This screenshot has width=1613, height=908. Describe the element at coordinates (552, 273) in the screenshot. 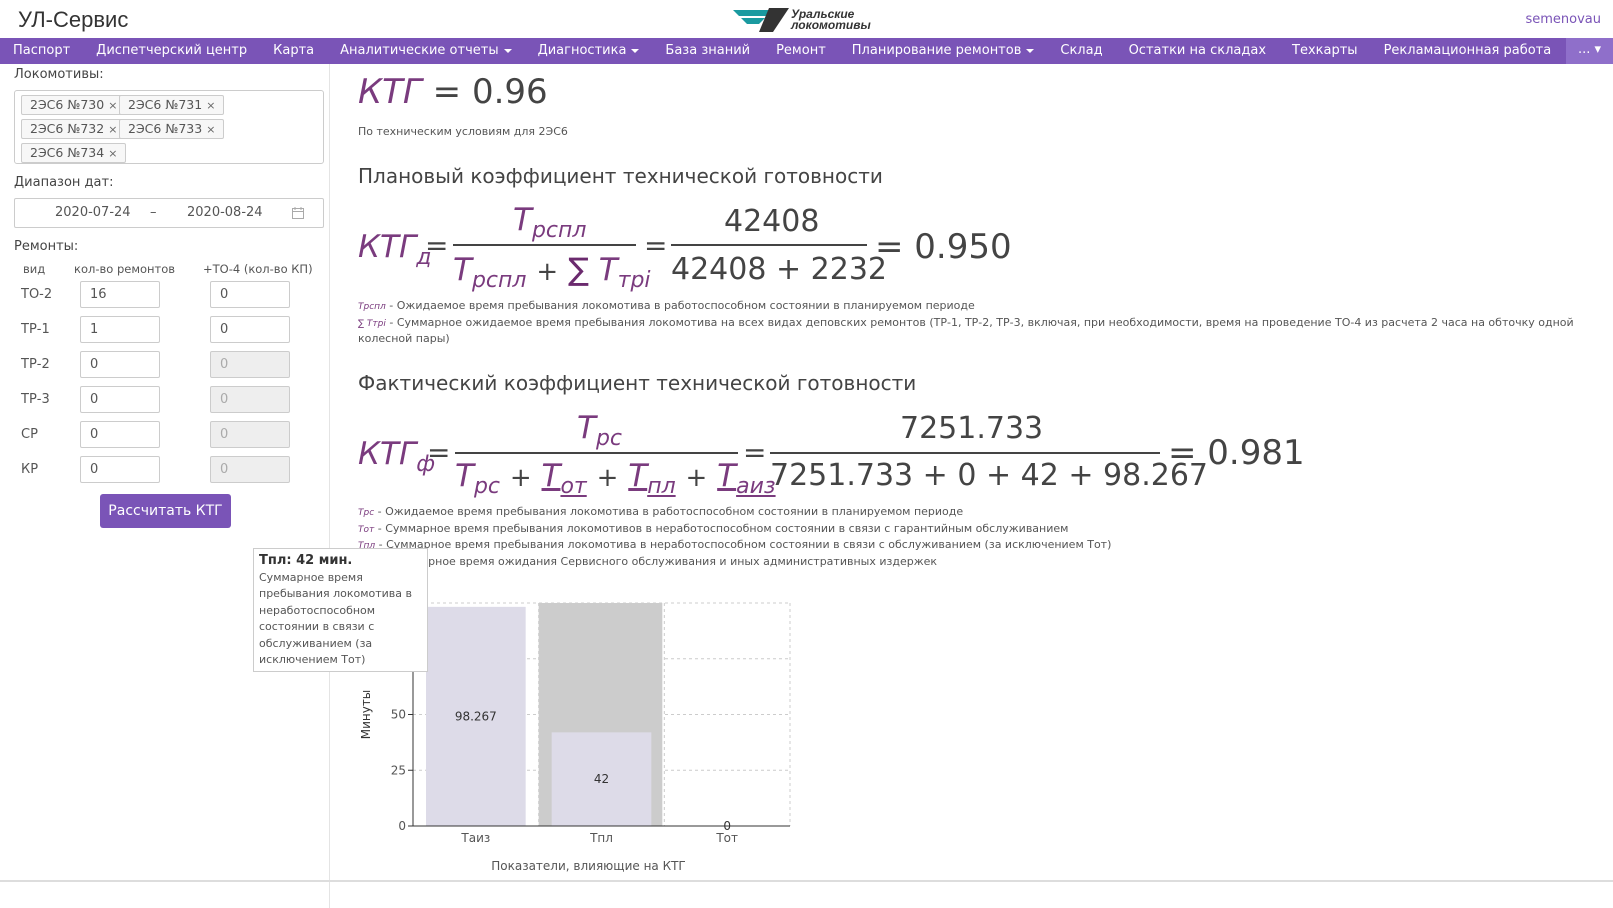

I see `plan-denominator-symbols: Tрспл + ∑ Tтрi` at that location.